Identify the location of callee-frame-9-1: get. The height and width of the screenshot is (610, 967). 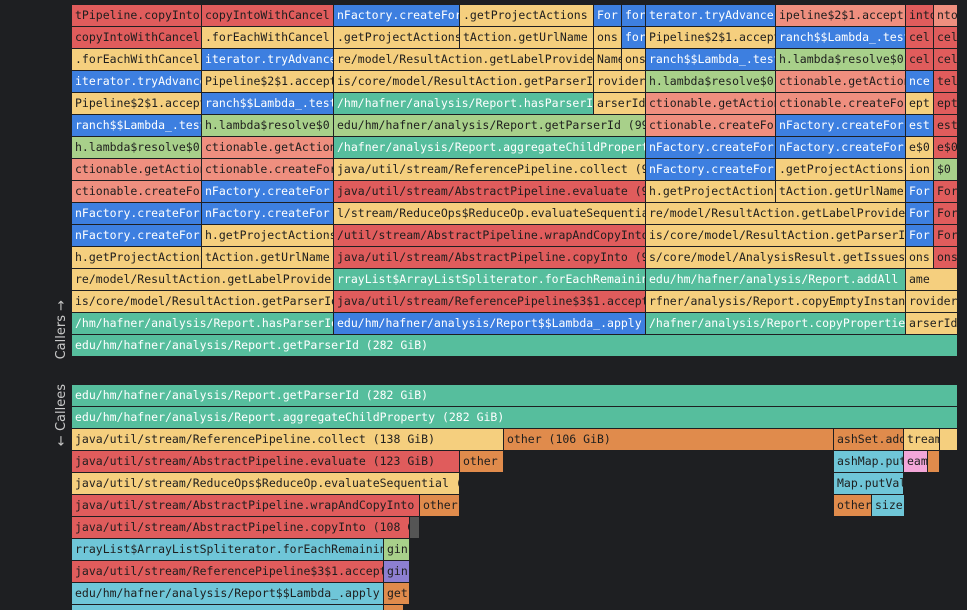
(397, 593).